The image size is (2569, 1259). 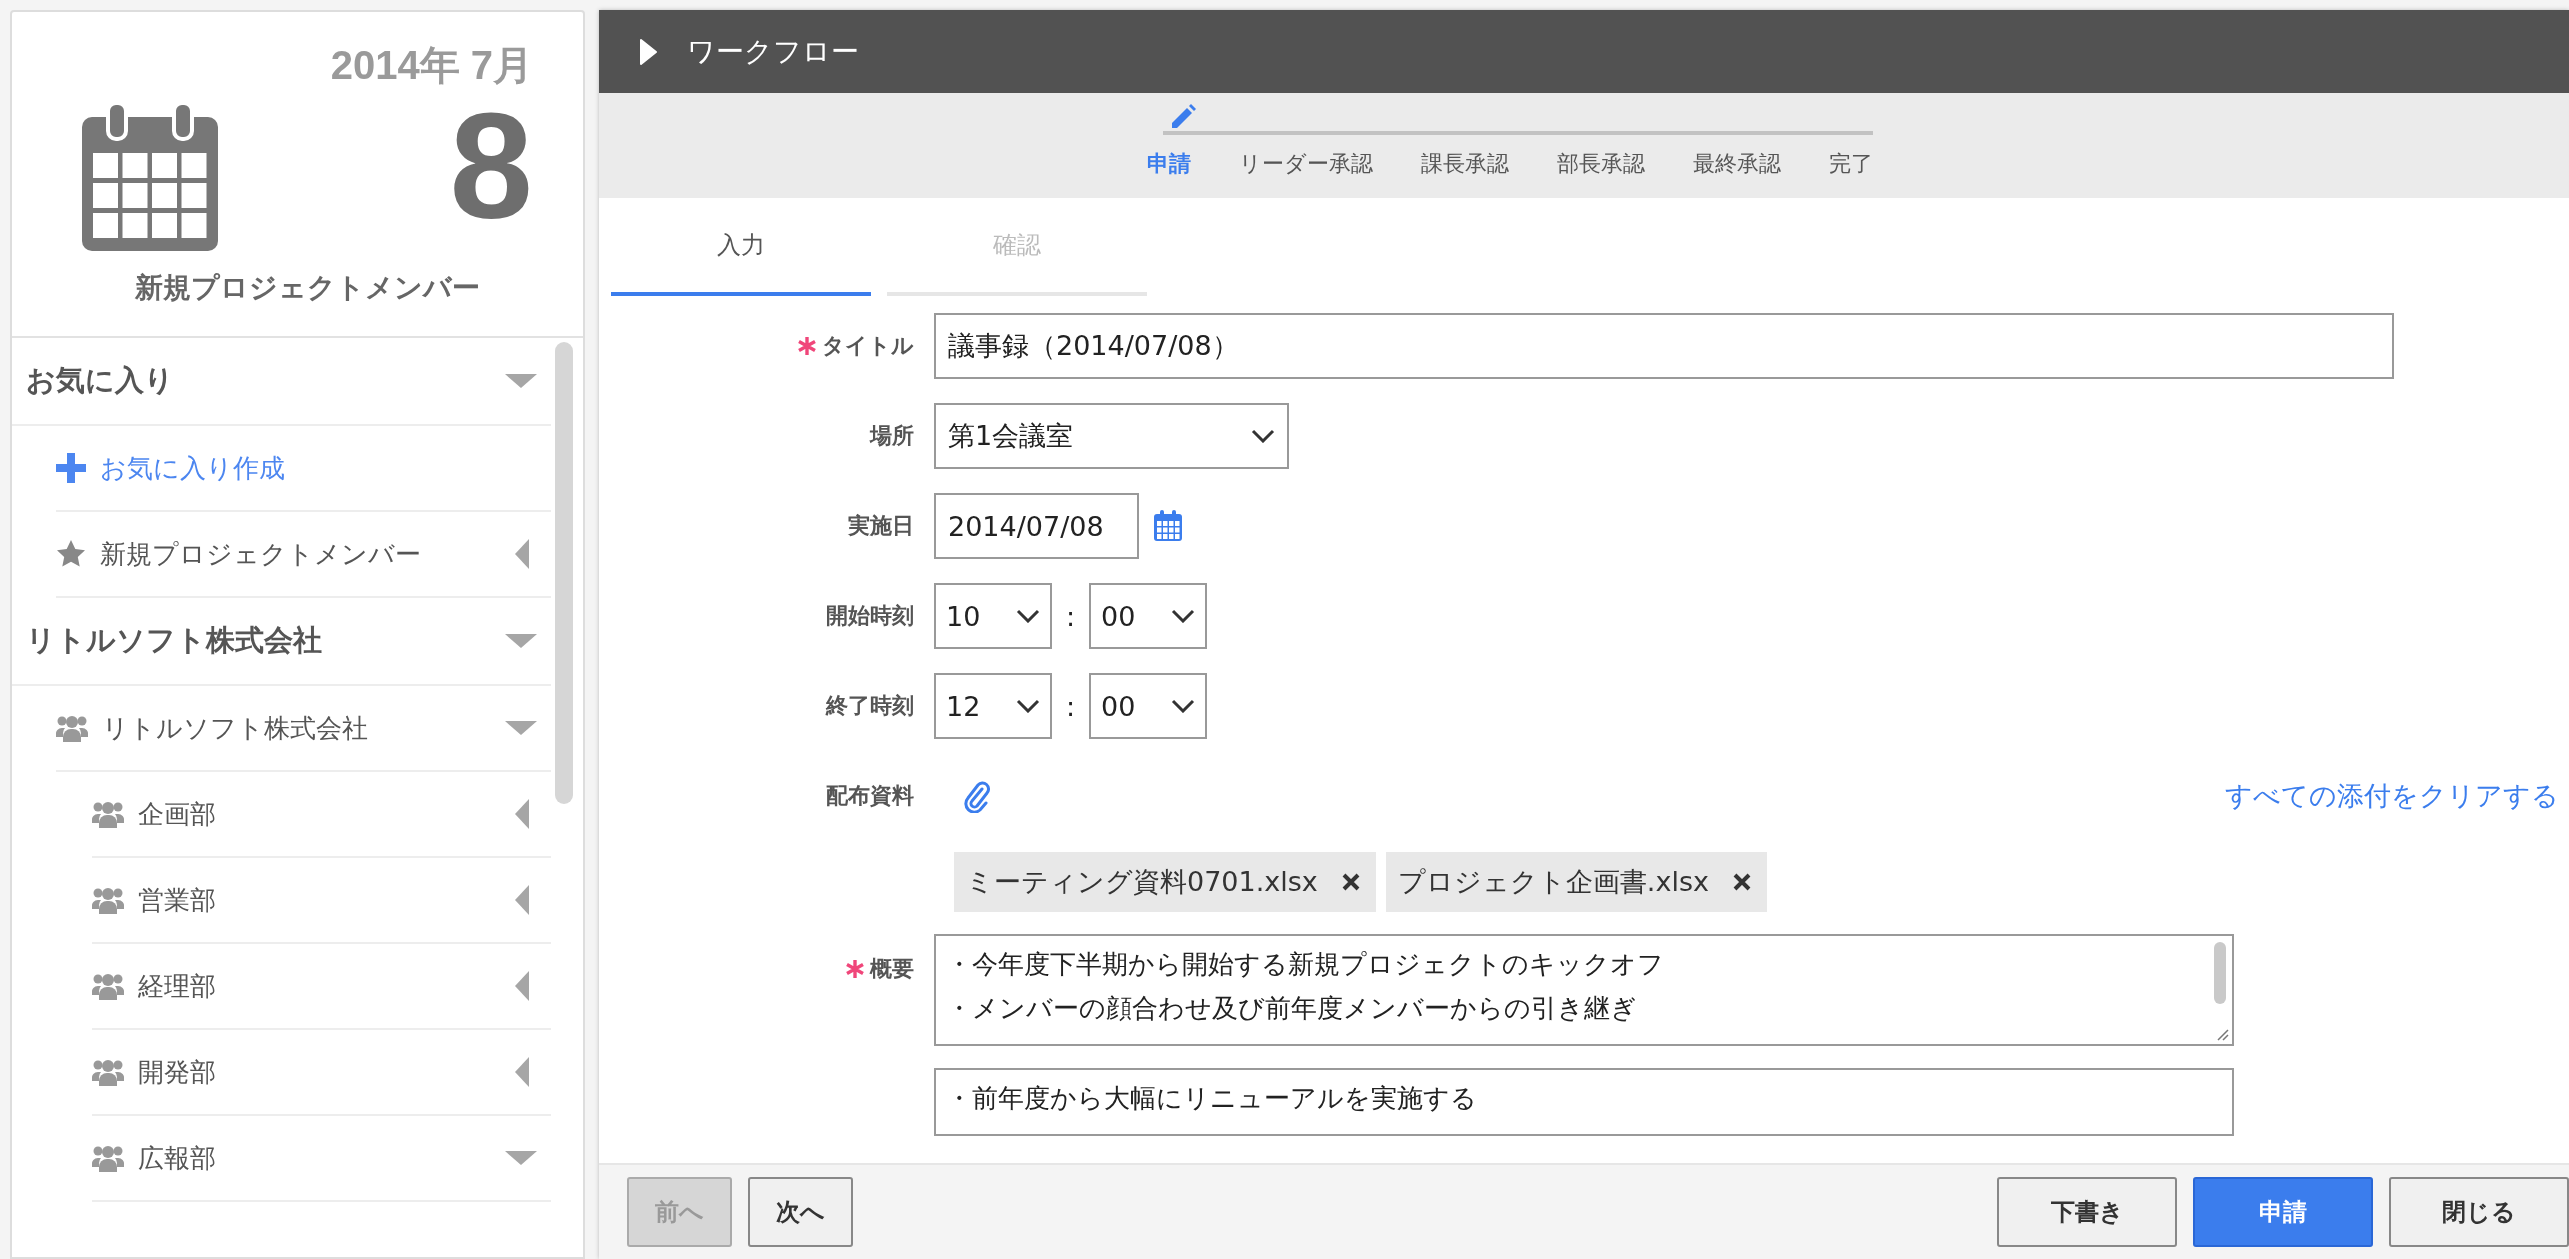 What do you see at coordinates (892, 969) in the screenshot?
I see `field-label: 概要` at bounding box center [892, 969].